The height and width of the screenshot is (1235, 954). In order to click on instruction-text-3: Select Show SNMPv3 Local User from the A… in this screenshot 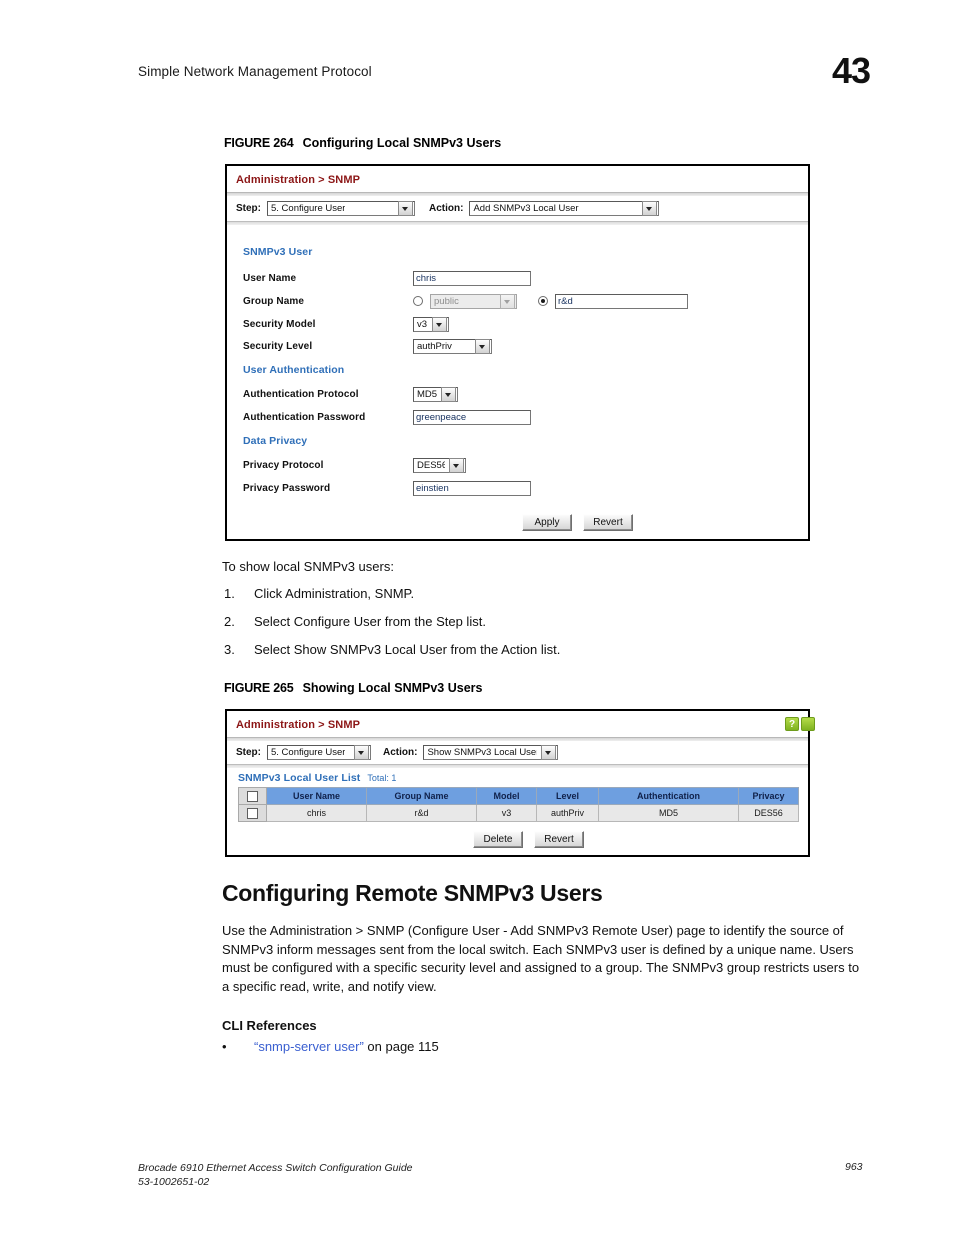, I will do `click(407, 649)`.